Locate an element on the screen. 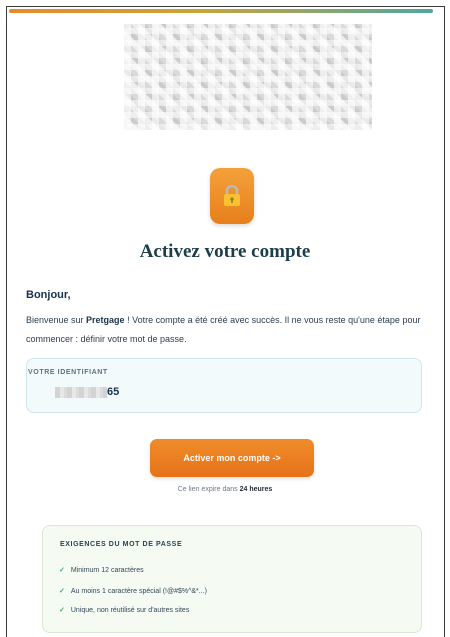  brand-name: Pretgage is located at coordinates (105, 320).